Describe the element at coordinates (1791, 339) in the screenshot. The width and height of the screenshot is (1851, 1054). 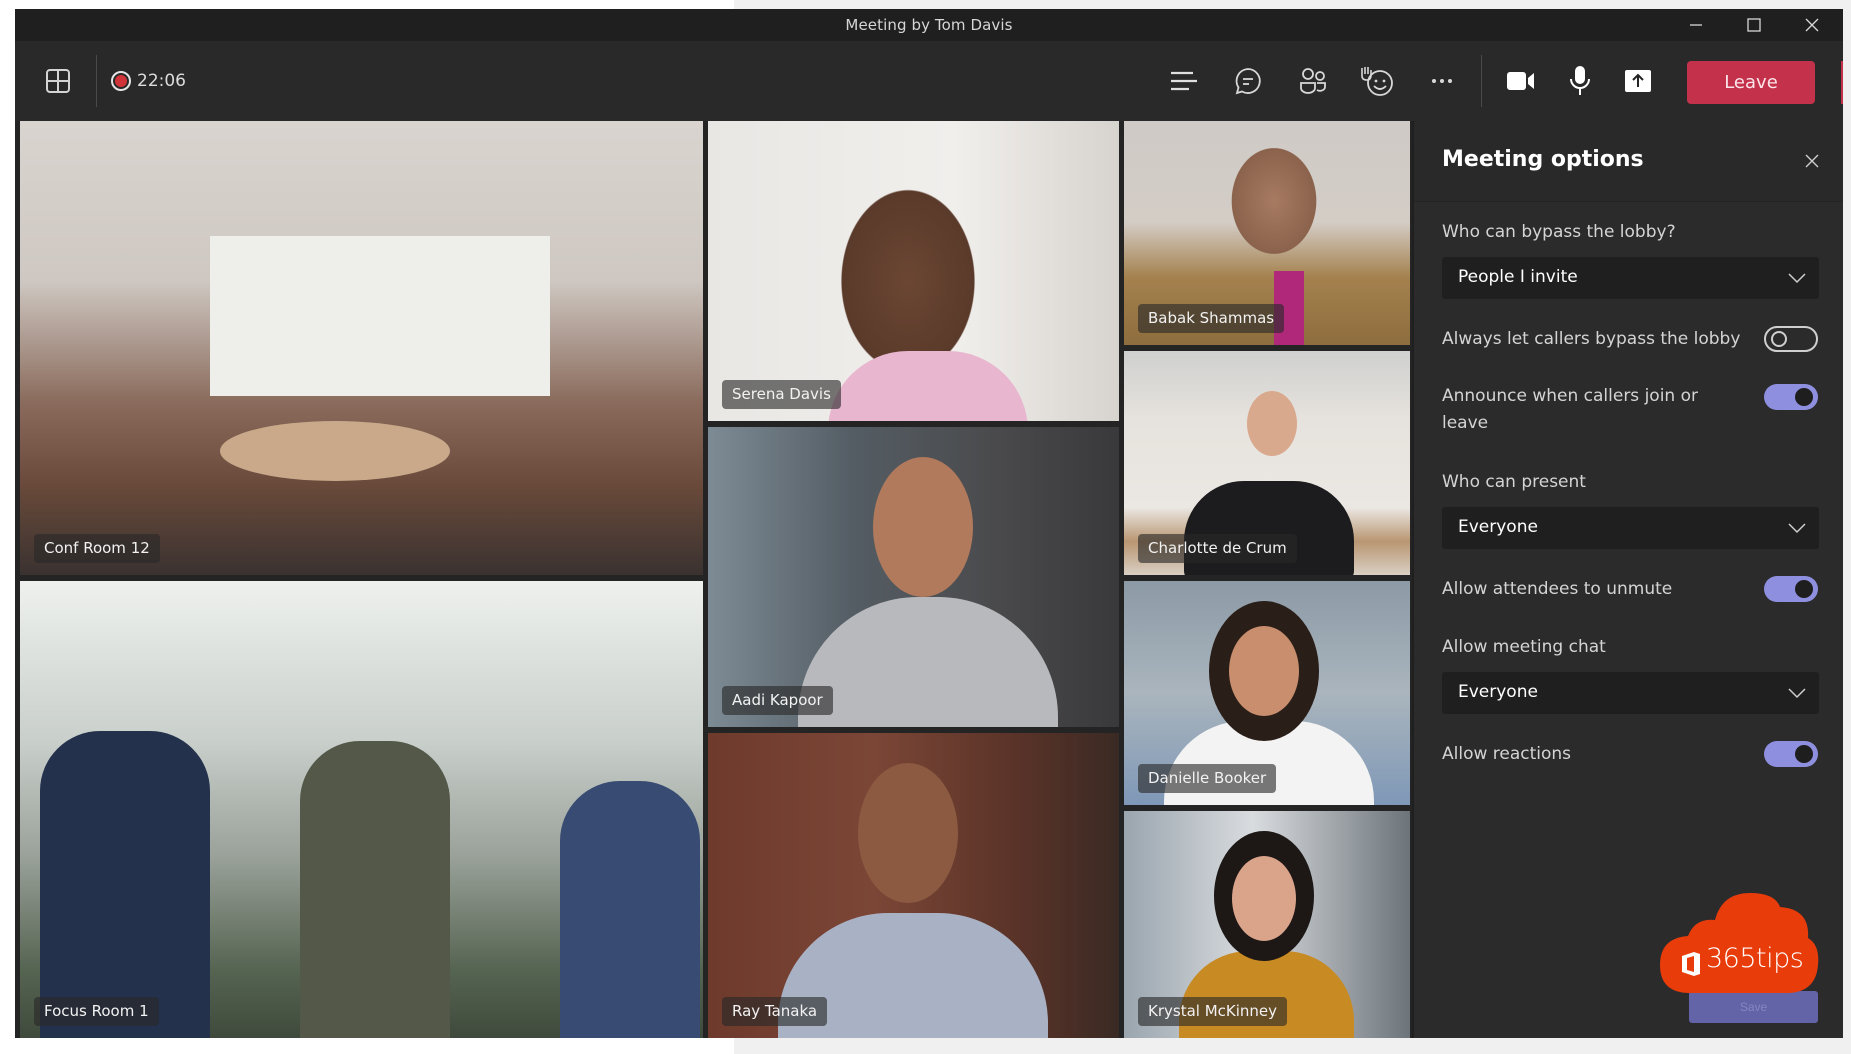
I see `callers-bypass-toggle` at that location.